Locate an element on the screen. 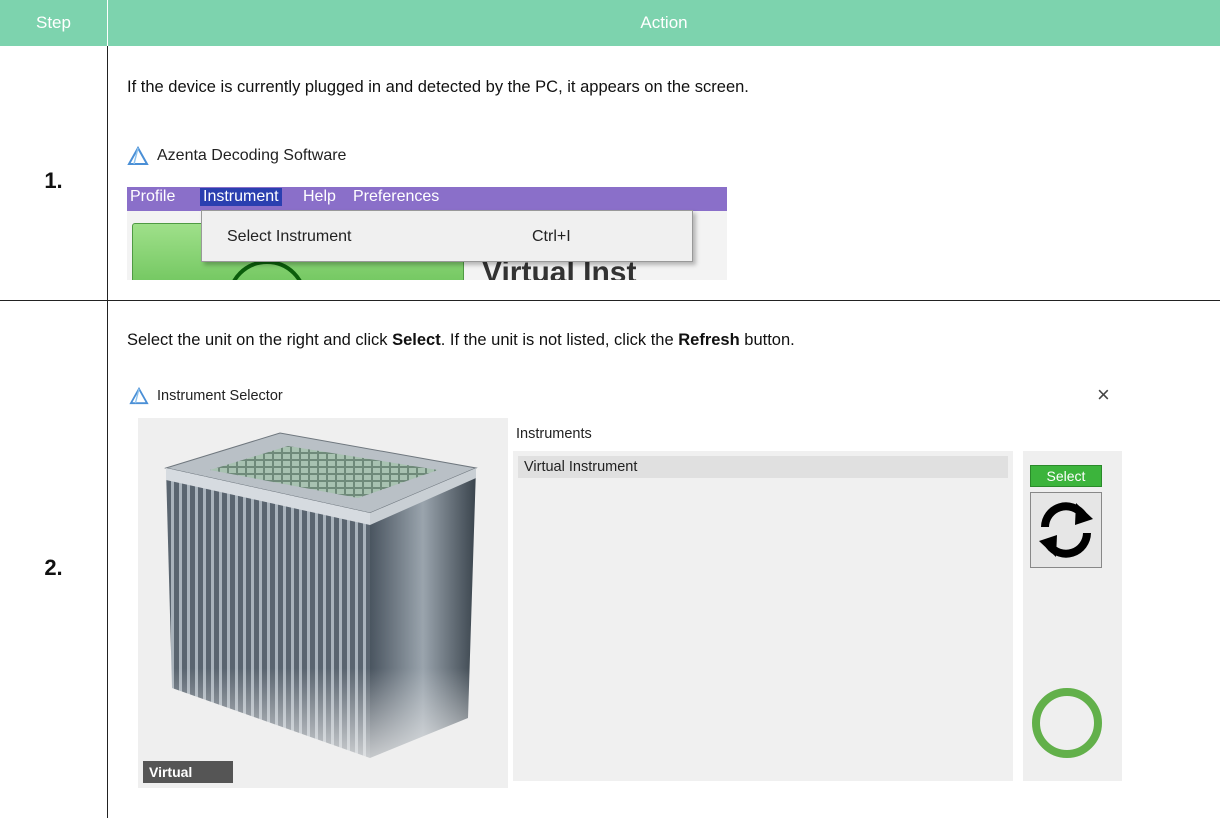 This screenshot has width=1220, height=818. refresh-button is located at coordinates (1066, 530).